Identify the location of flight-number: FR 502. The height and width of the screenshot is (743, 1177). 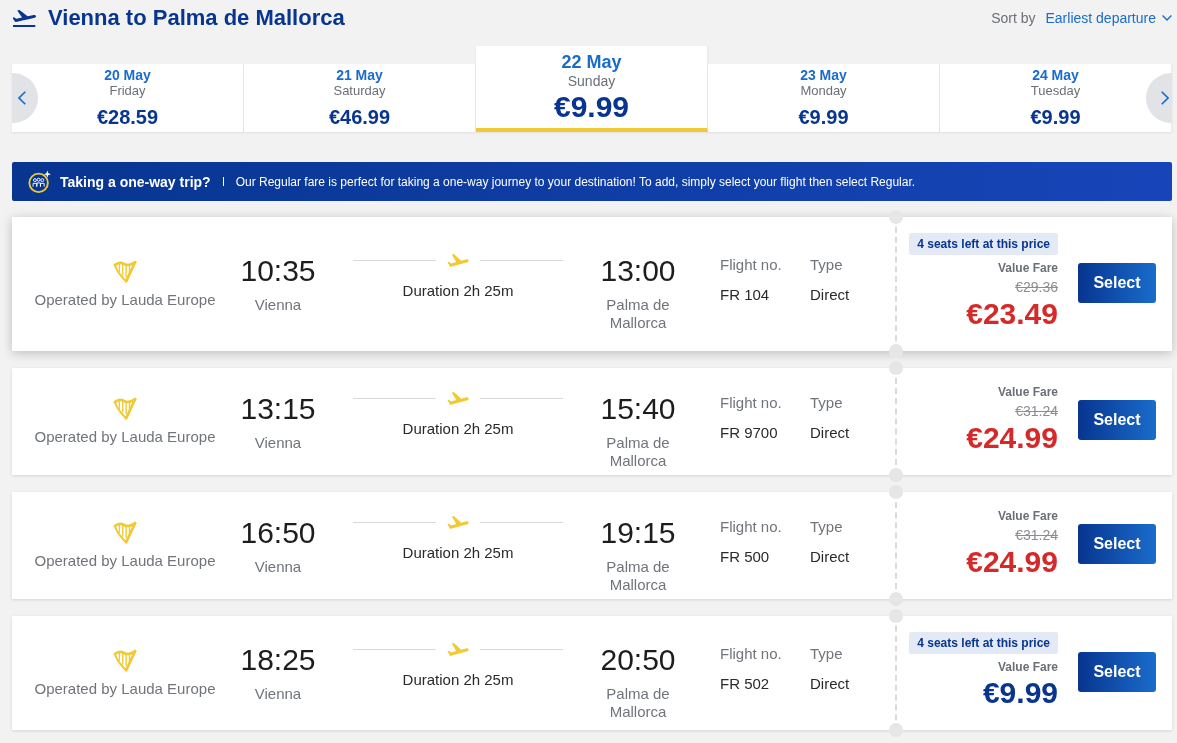
(745, 684).